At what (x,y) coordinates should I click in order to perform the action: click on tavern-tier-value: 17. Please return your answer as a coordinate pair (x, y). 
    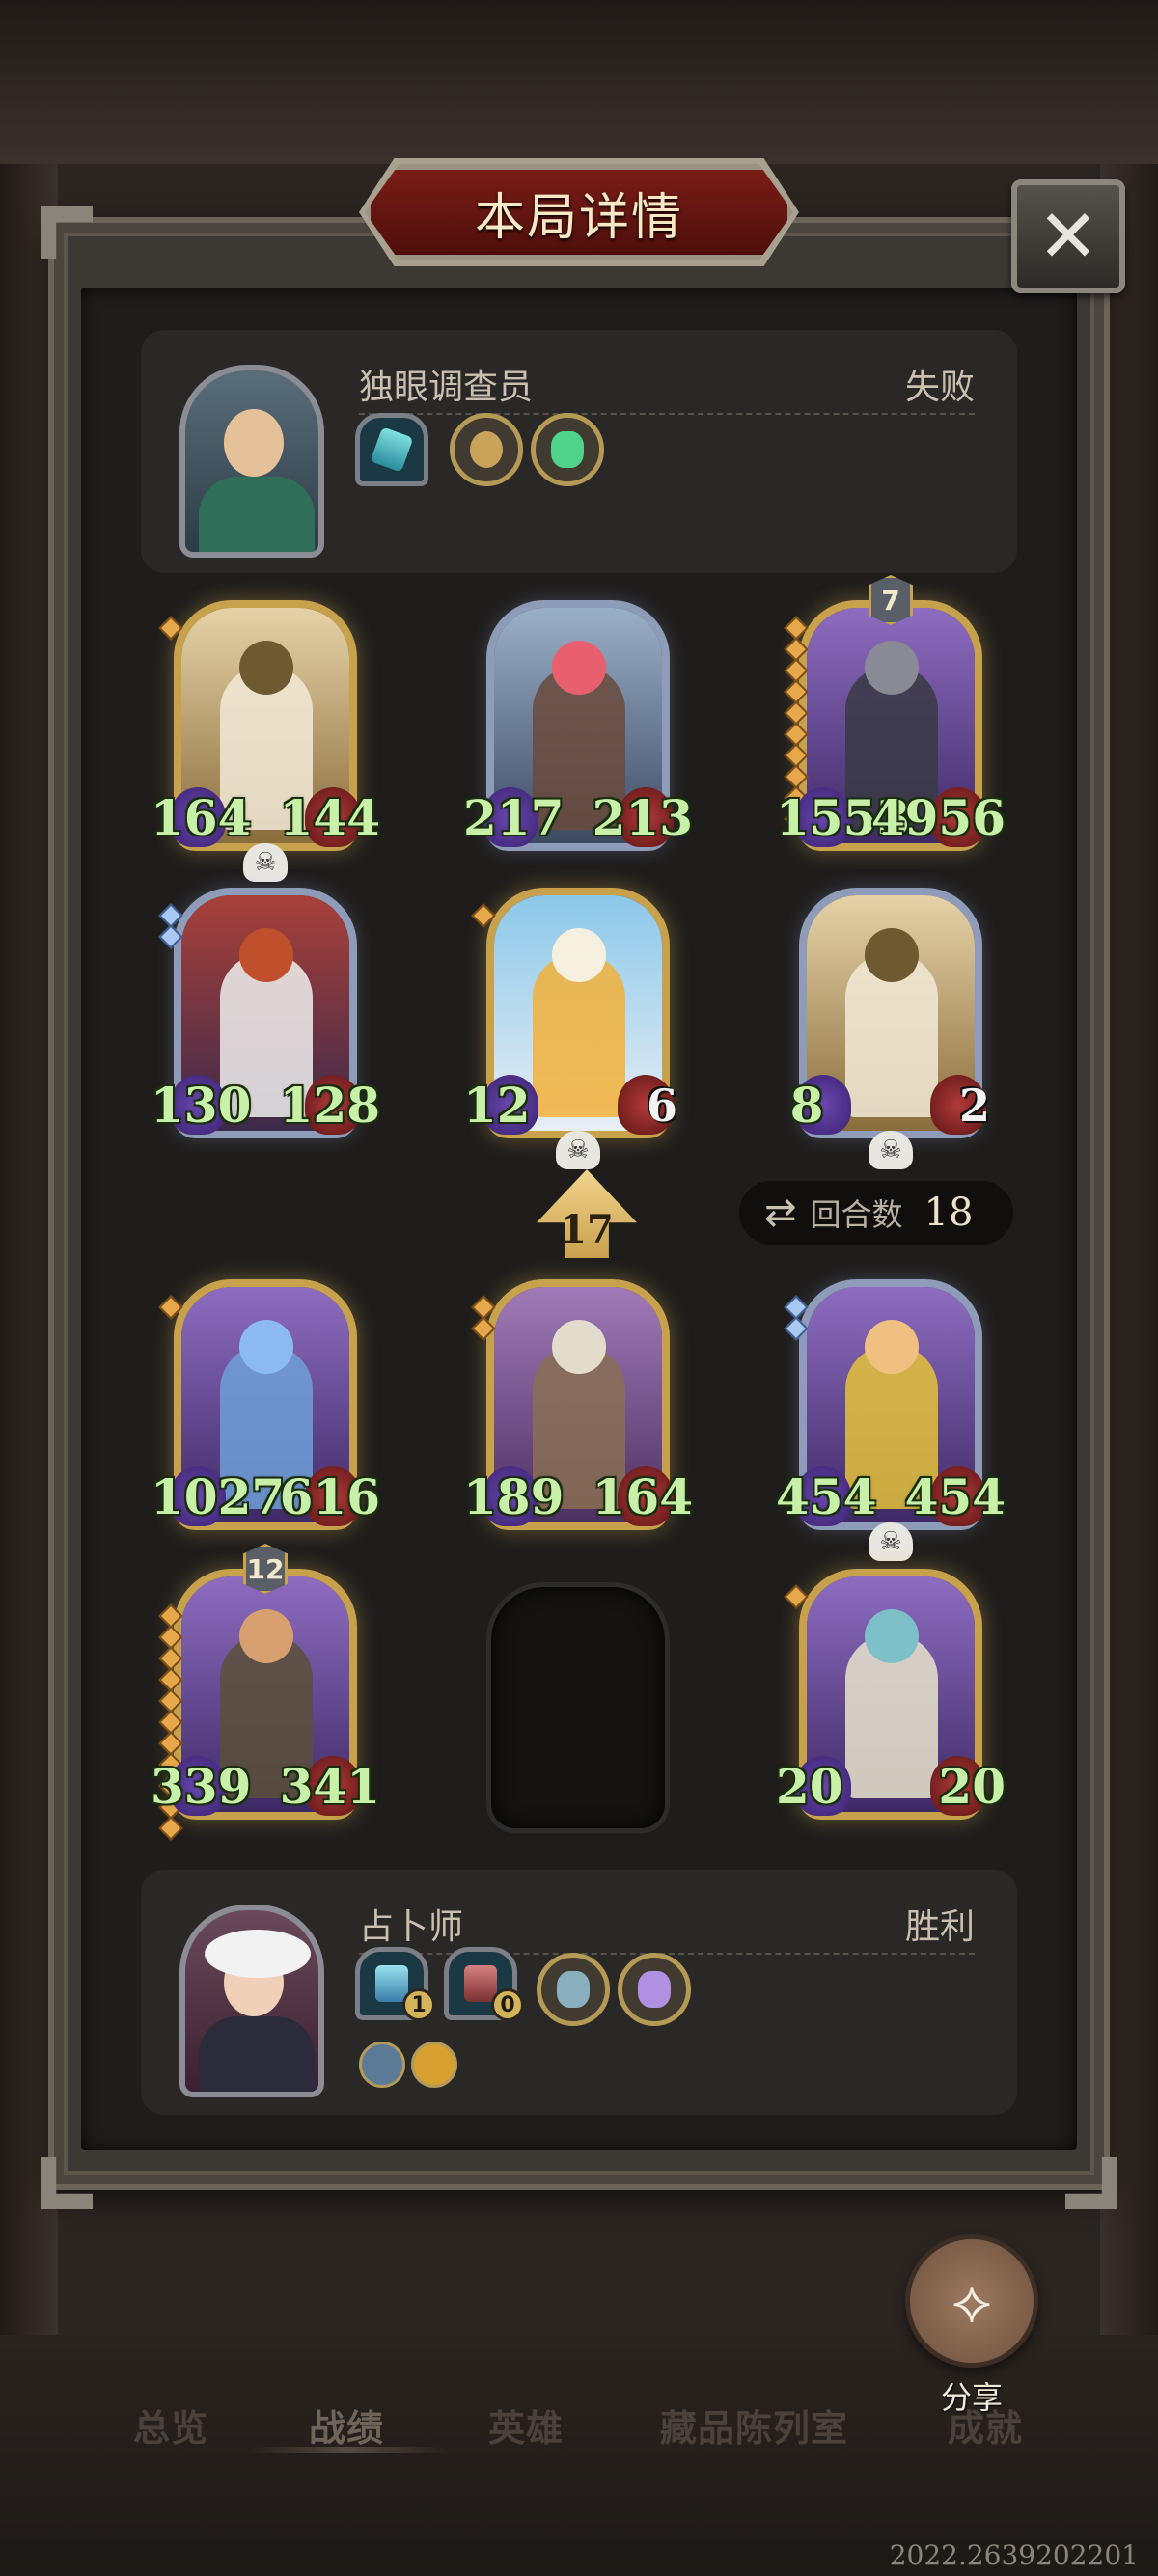
    Looking at the image, I should click on (587, 1229).